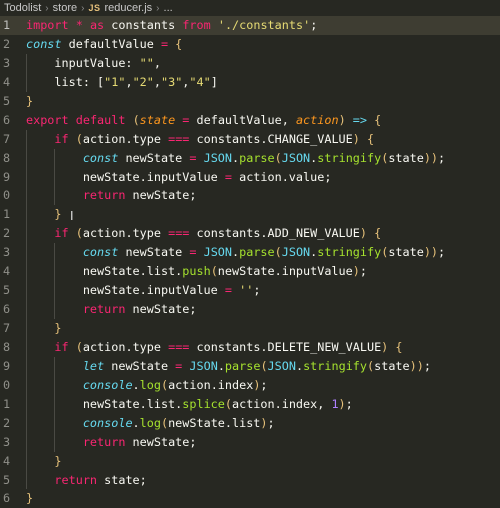  I want to click on code-line: 5 newState.inputValue = '';, so click(250, 291).